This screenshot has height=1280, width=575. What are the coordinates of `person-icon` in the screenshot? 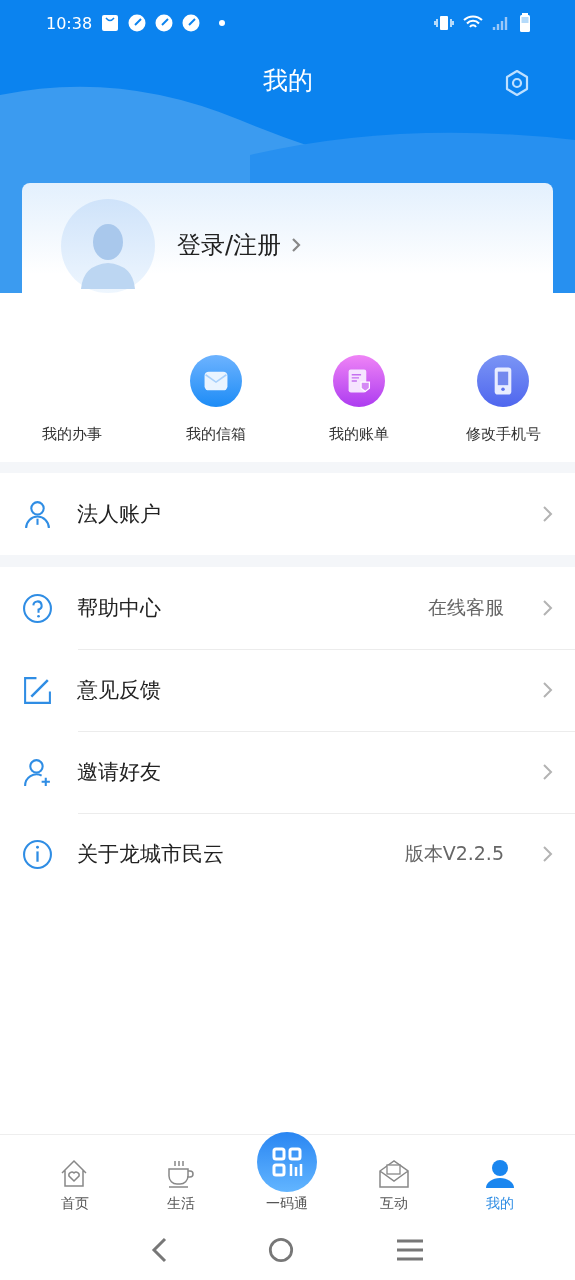 It's located at (37, 514).